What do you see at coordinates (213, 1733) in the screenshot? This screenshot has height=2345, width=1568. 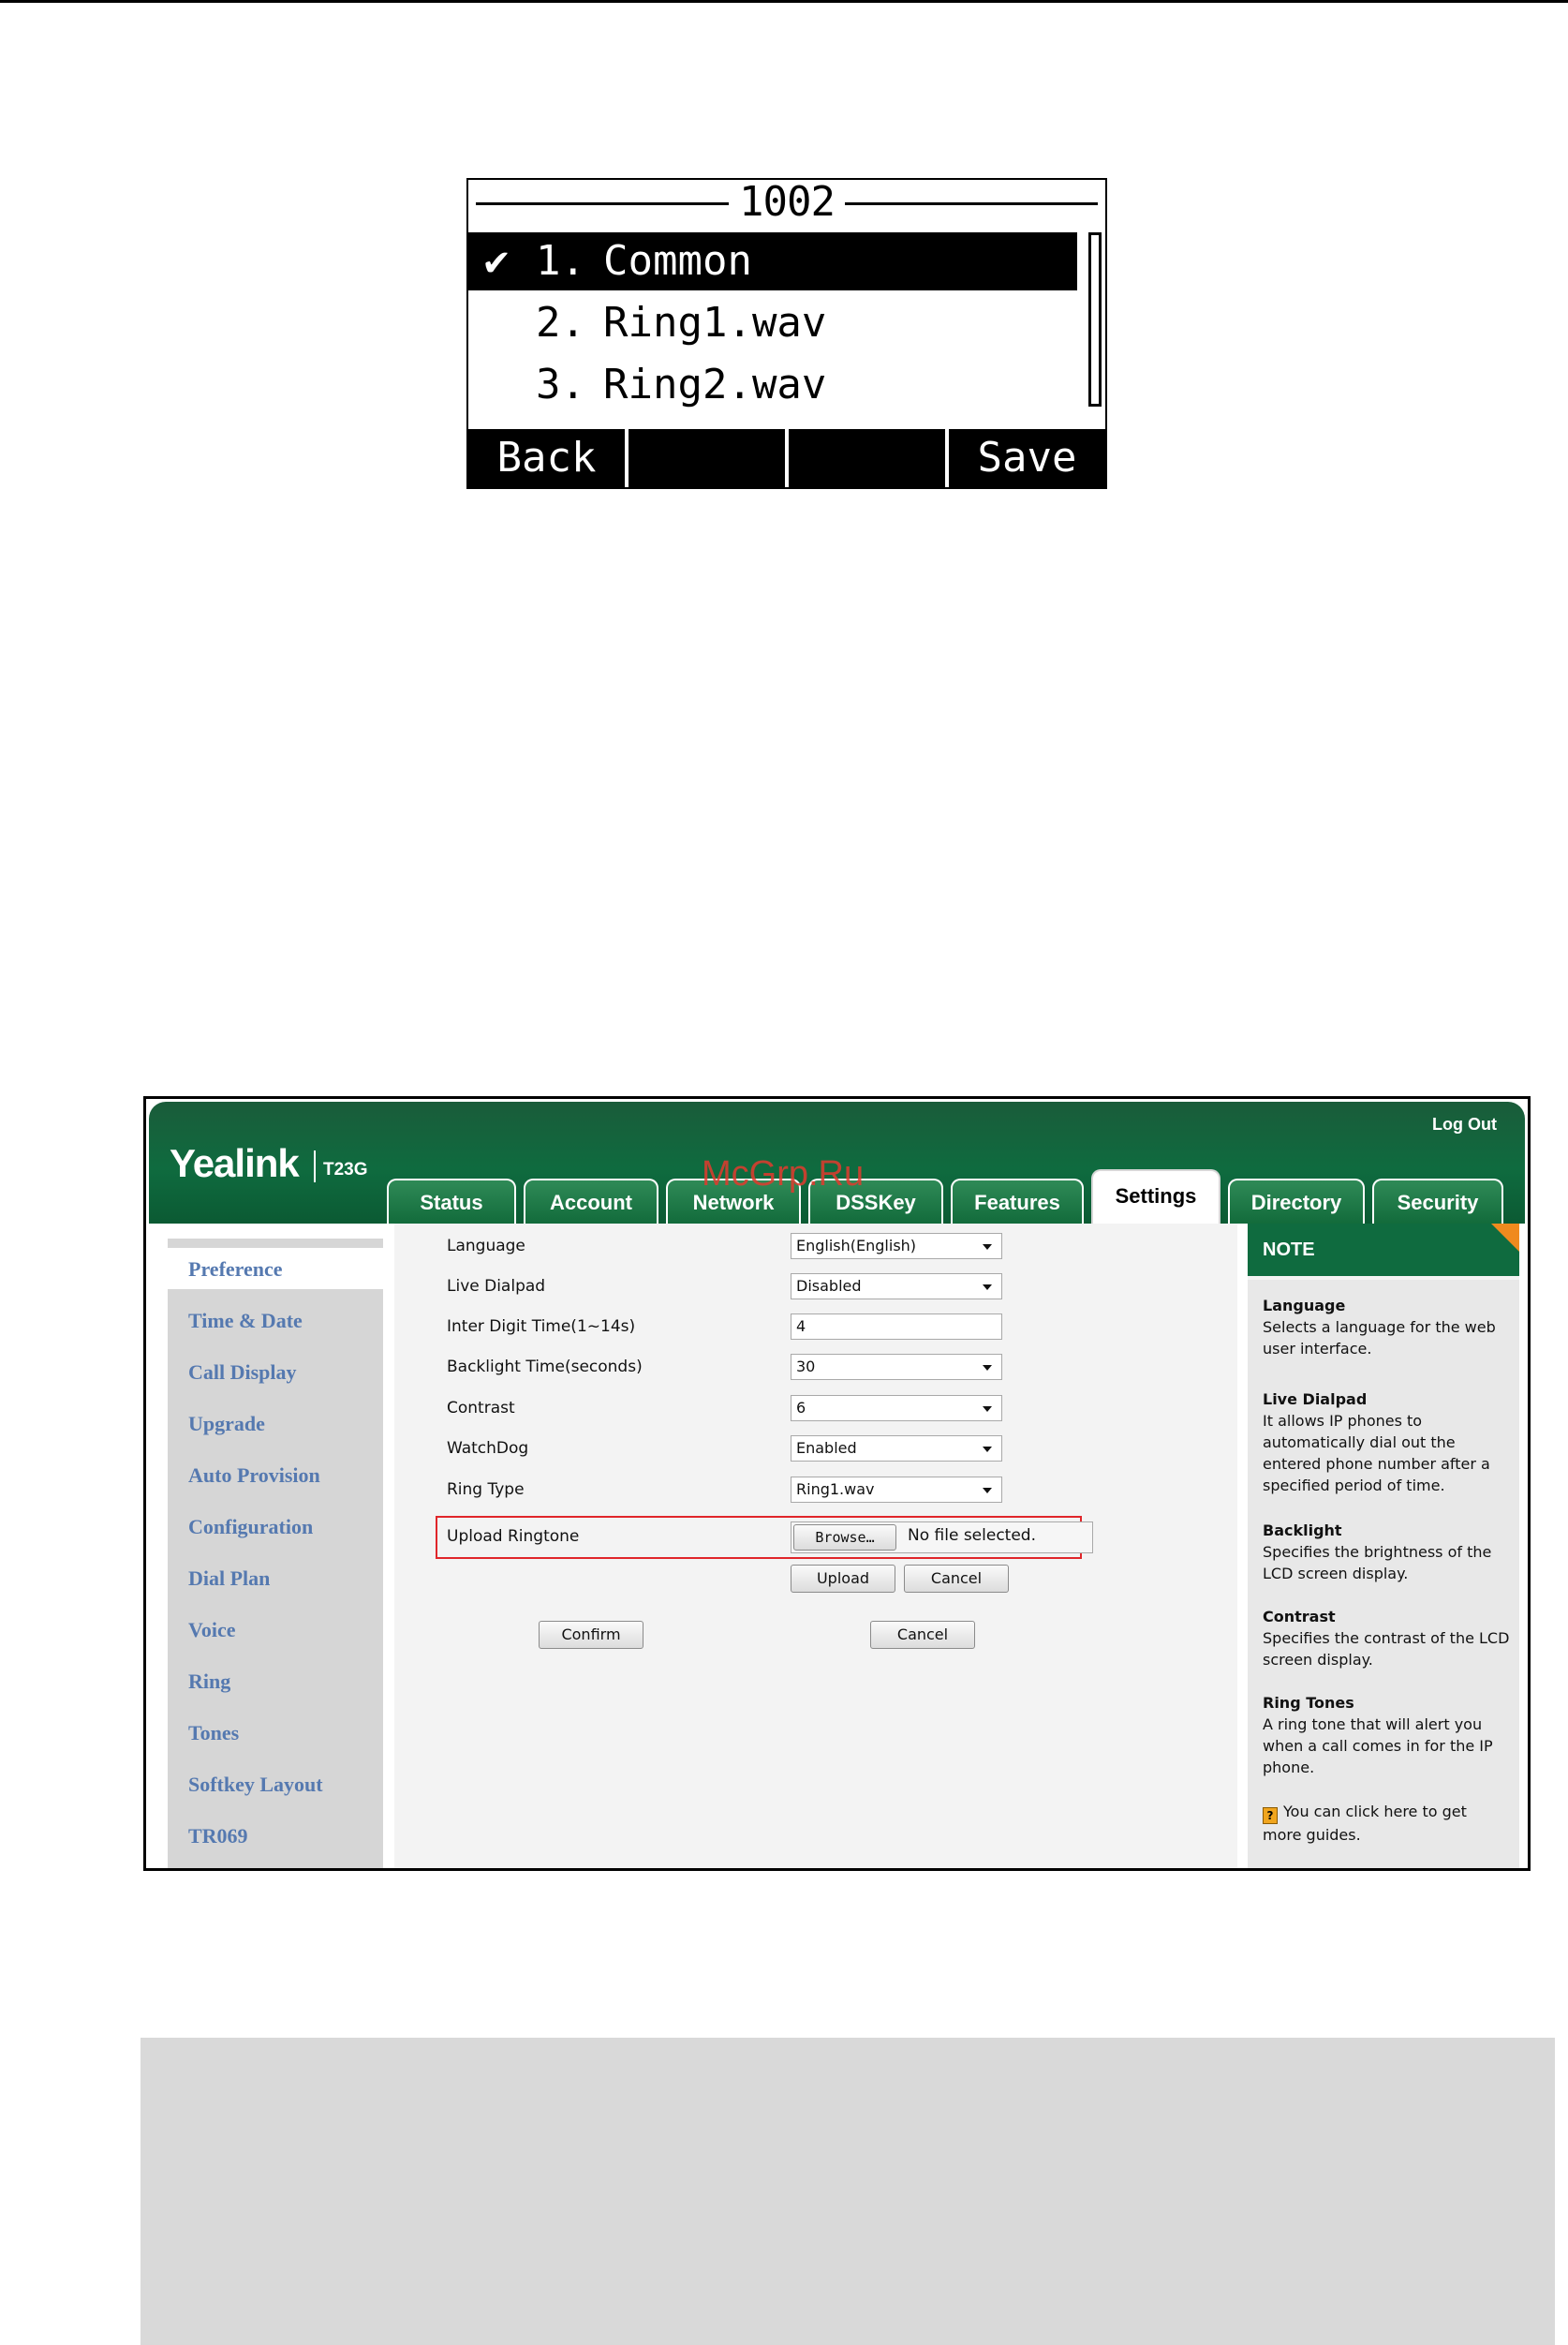 I see `sidebar-item-tones: Tones` at bounding box center [213, 1733].